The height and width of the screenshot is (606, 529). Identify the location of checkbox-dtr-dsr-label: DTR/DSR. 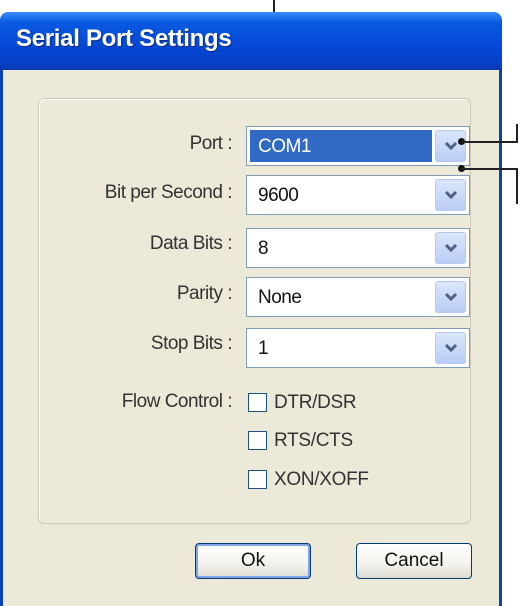
(315, 403).